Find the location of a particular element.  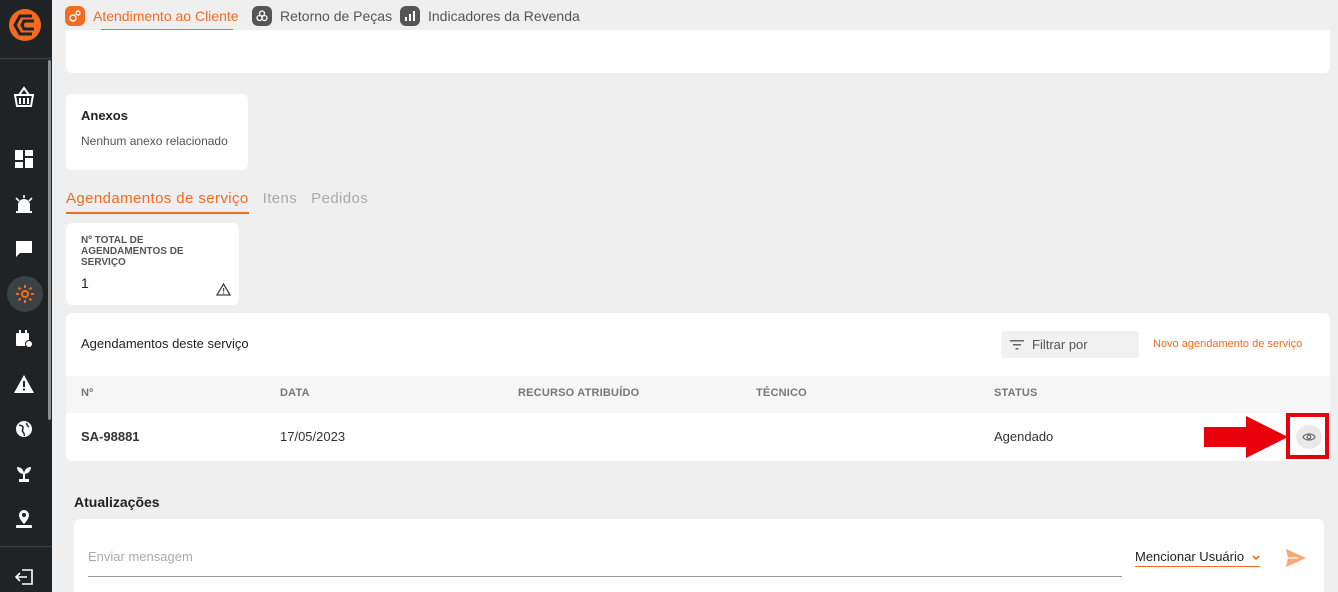

kpi-card: Nº TOTAL DE AGENDAMENTOS DE SERVIÇO 1 is located at coordinates (152, 264).